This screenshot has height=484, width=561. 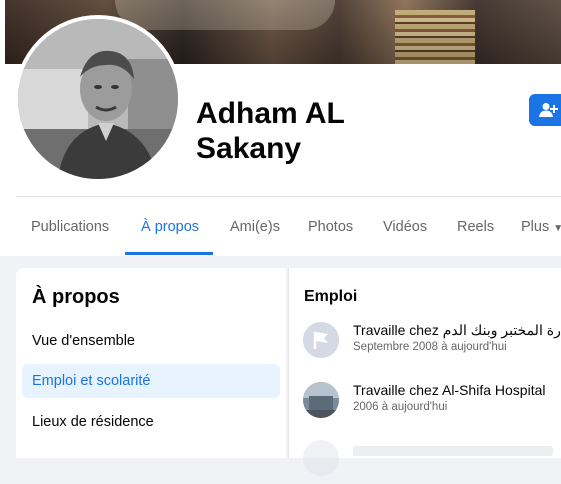 I want to click on about-title: À propos, so click(x=76, y=297).